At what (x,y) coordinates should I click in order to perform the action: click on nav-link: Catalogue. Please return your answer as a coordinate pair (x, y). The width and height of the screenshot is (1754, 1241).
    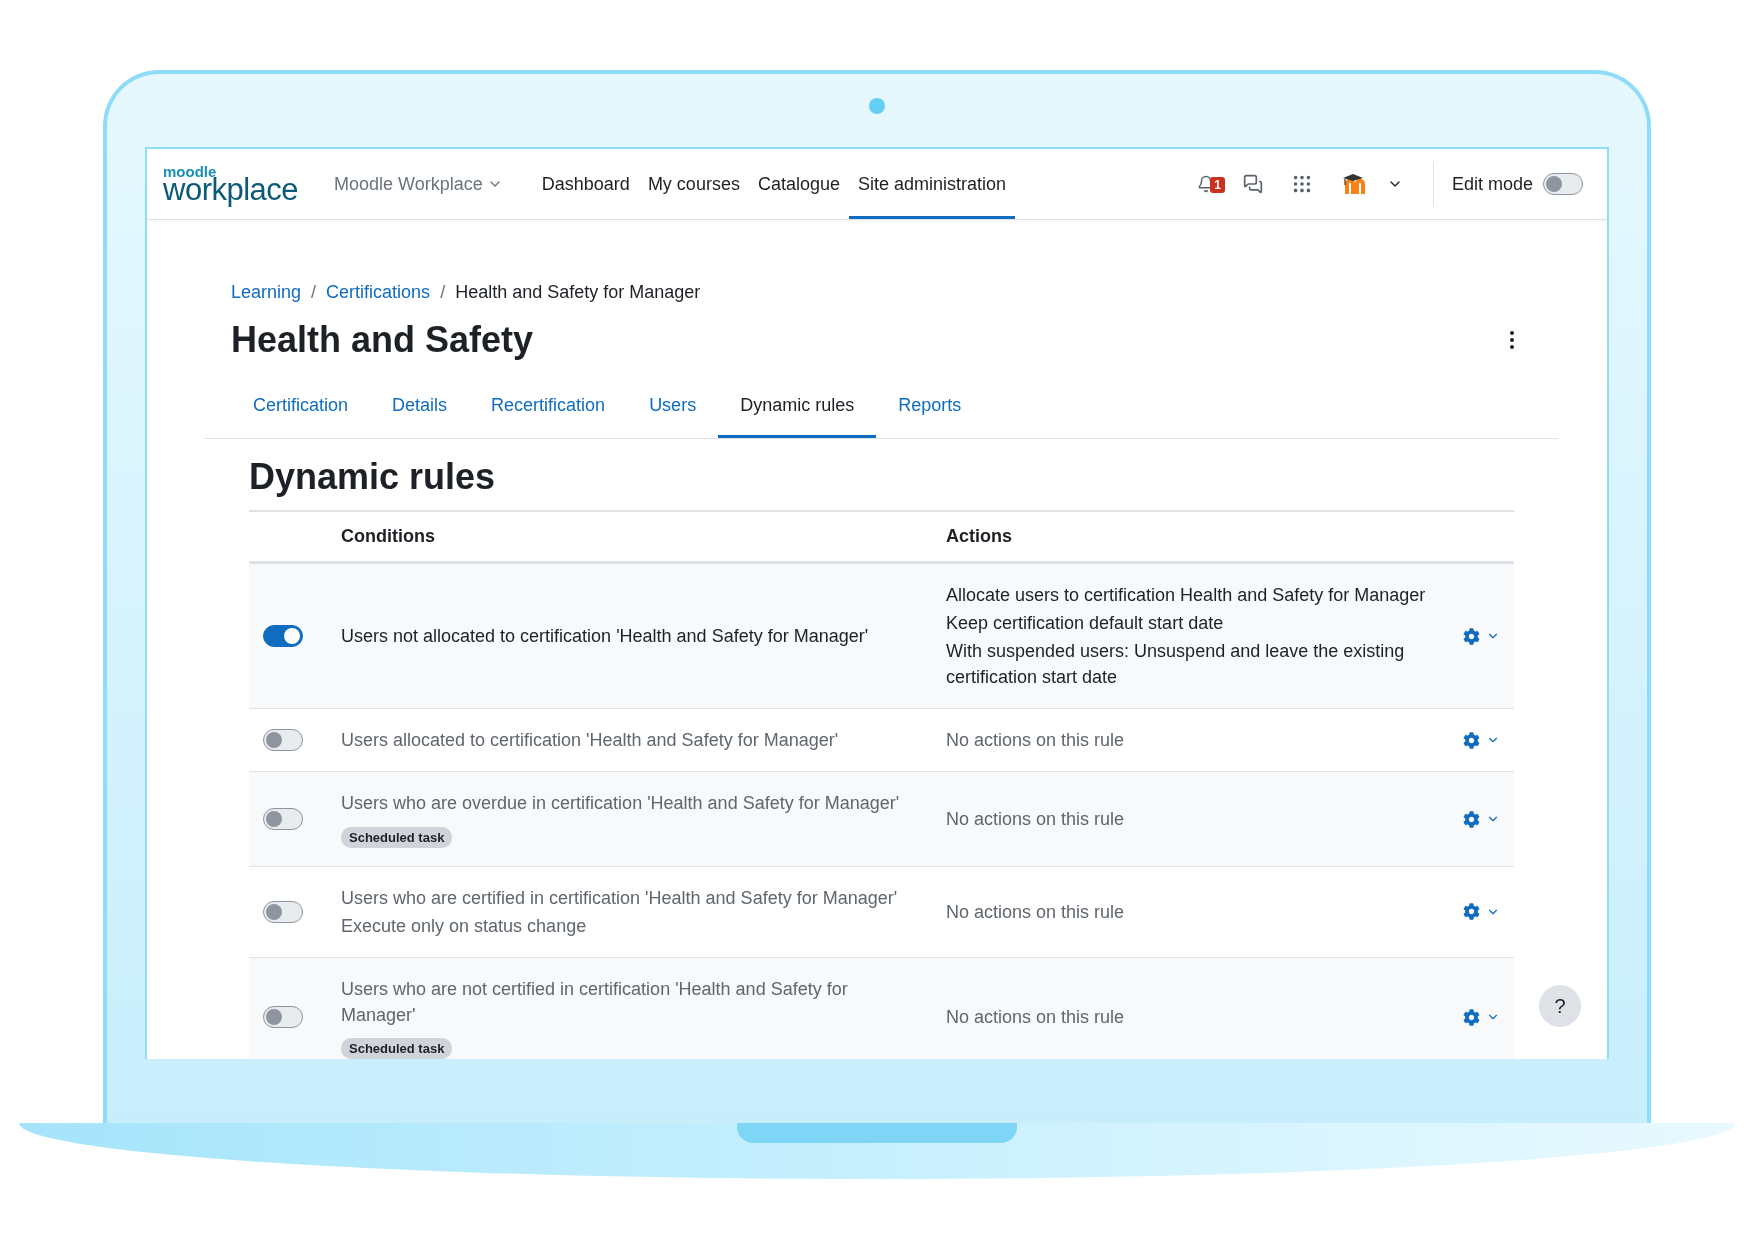
    Looking at the image, I should click on (798, 184).